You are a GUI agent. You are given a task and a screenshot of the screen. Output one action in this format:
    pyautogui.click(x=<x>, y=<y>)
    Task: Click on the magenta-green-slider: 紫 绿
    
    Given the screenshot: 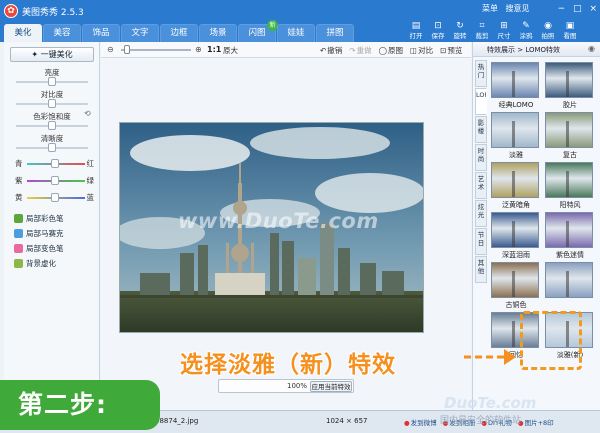 What is the action you would take?
    pyautogui.click(x=52, y=182)
    